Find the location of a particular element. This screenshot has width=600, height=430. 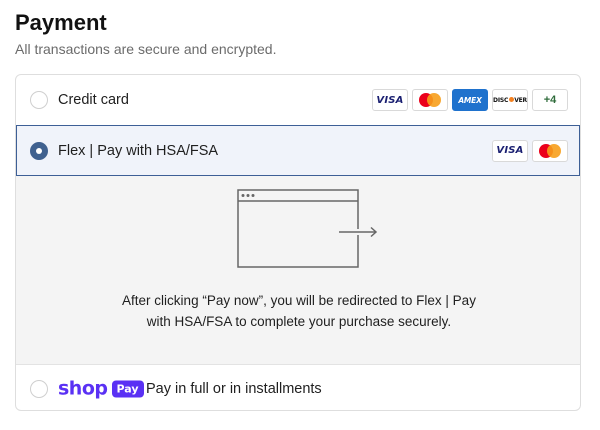

browser-redirect-icon is located at coordinates (309, 228).